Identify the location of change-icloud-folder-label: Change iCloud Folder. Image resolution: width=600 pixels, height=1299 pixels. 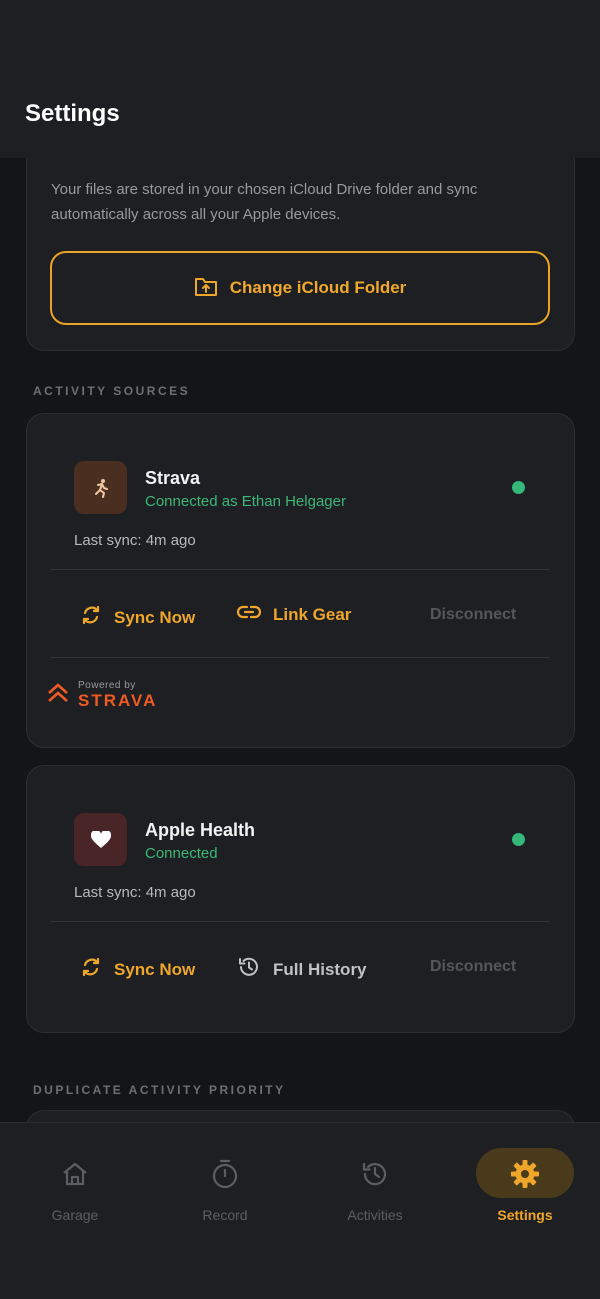
(318, 287).